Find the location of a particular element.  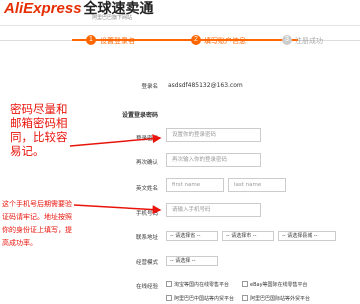

arrow-to-password is located at coordinates (115, 140).